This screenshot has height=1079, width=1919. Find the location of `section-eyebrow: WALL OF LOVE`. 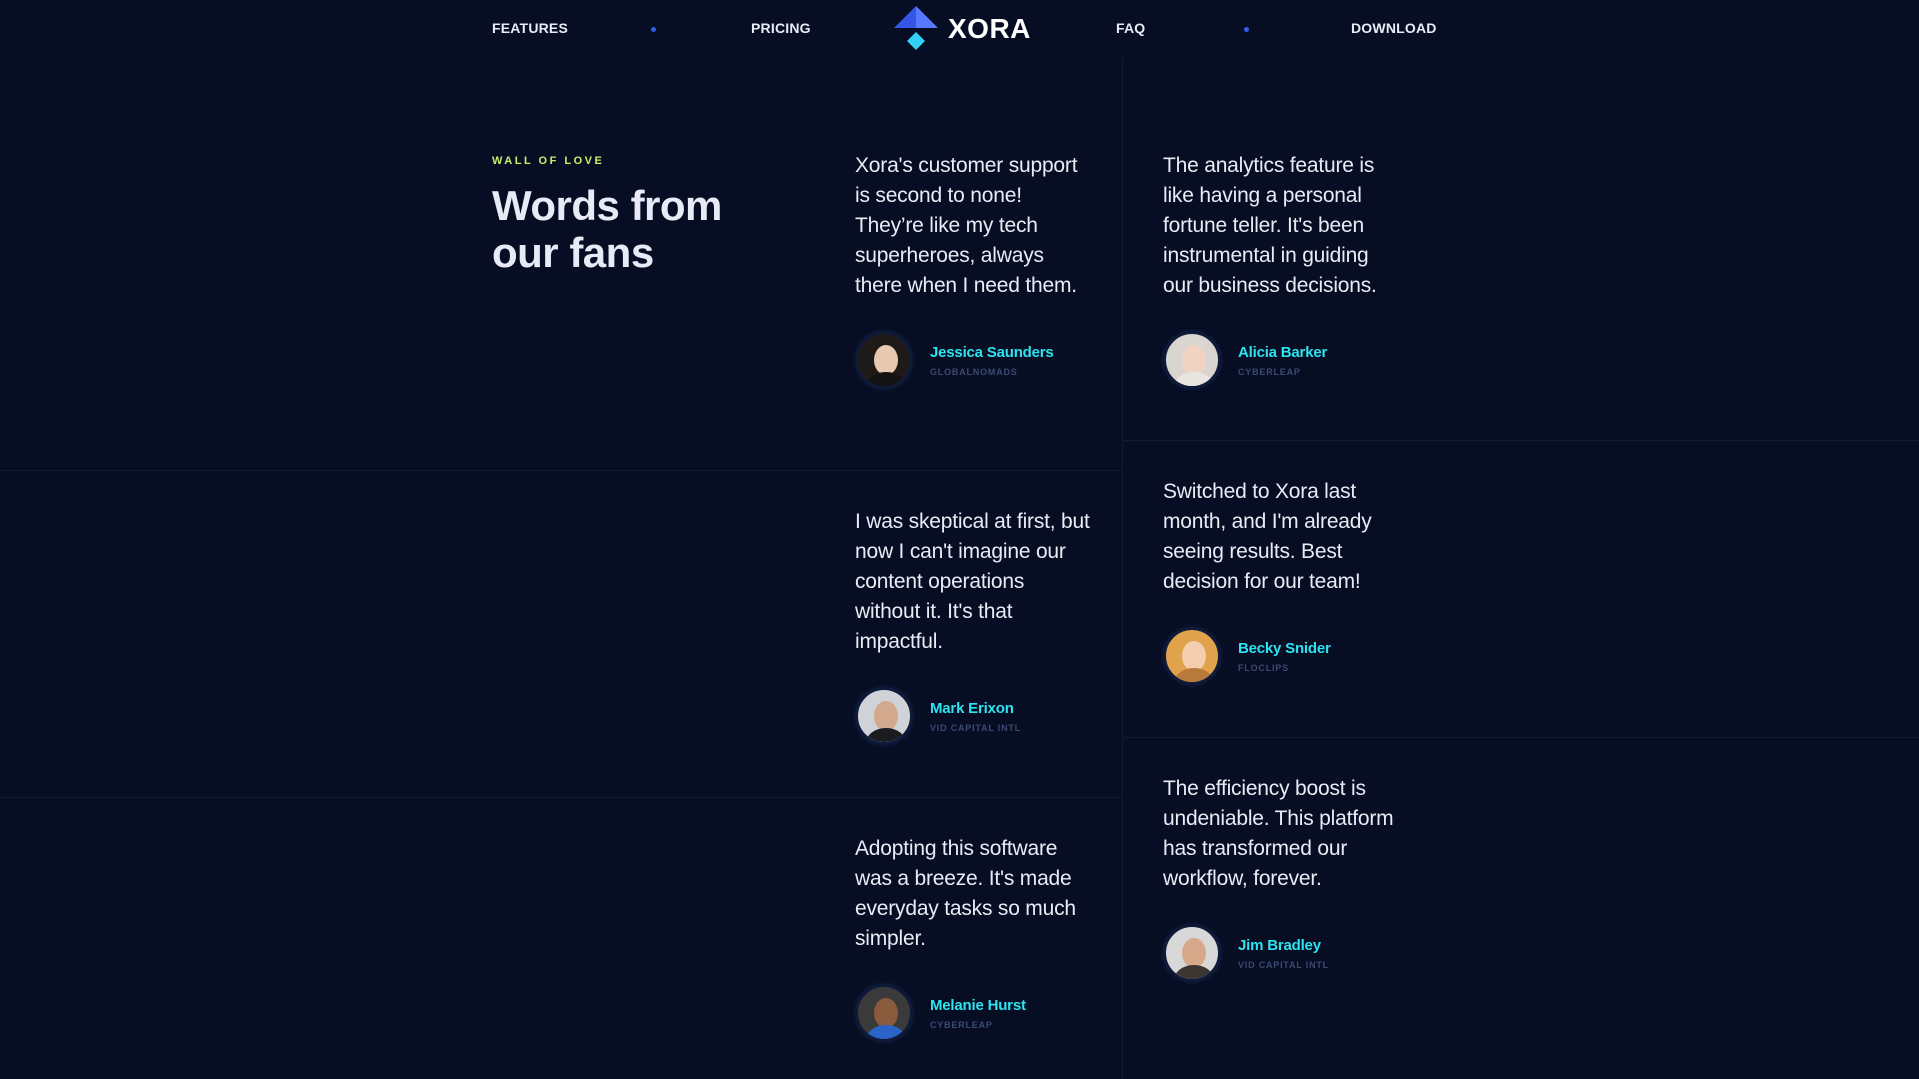

section-eyebrow: WALL OF LOVE is located at coordinates (548, 161).